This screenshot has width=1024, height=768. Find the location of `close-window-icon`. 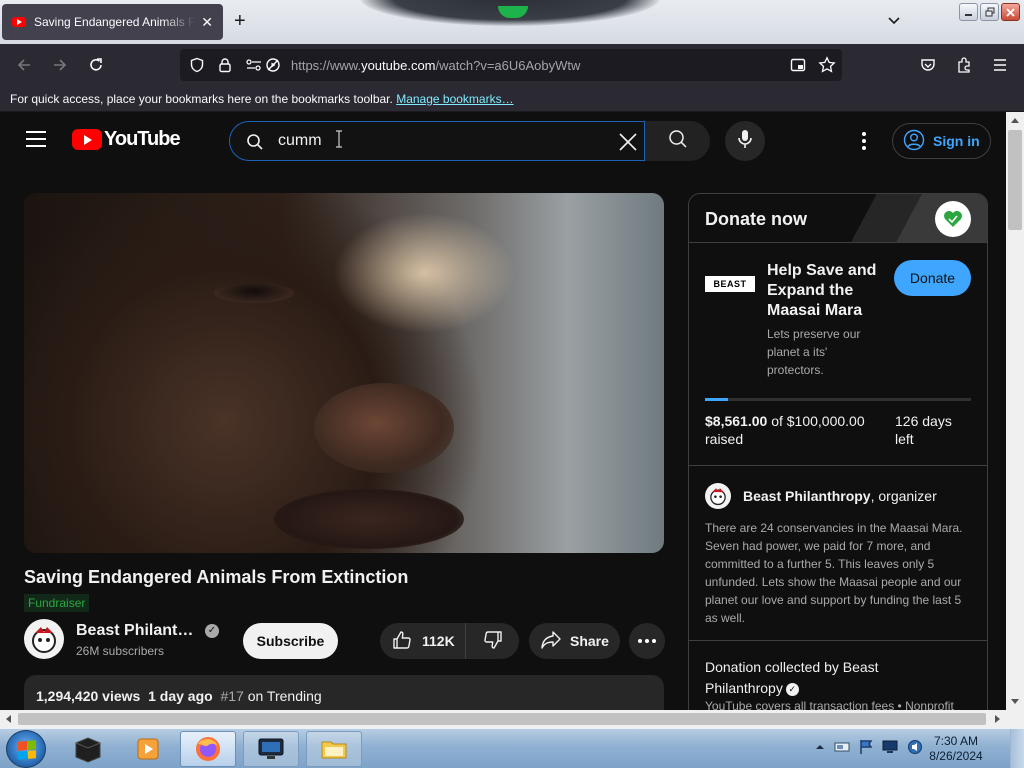

close-window-icon is located at coordinates (1010, 12).